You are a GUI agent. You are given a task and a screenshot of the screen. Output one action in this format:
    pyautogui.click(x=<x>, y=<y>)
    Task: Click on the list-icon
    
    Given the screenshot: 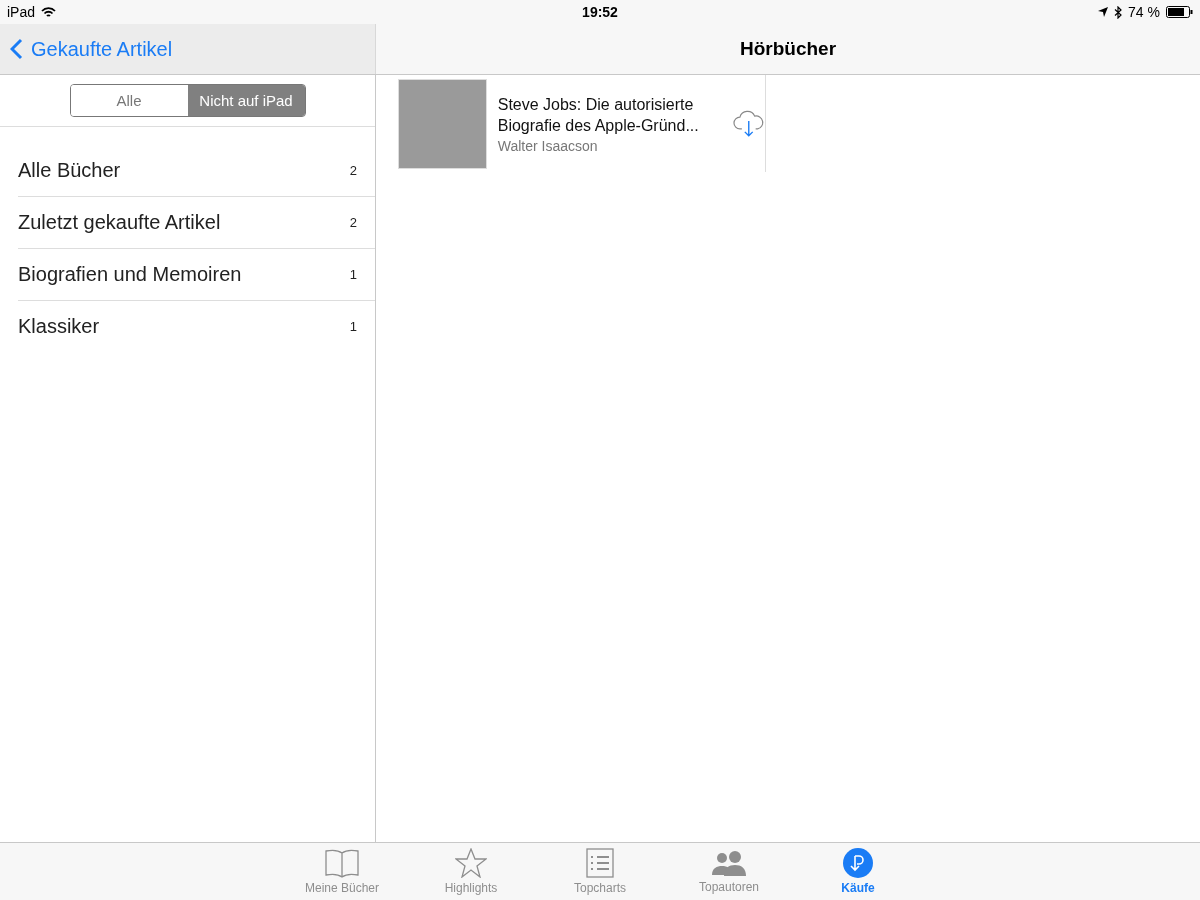 What is the action you would take?
    pyautogui.click(x=600, y=863)
    